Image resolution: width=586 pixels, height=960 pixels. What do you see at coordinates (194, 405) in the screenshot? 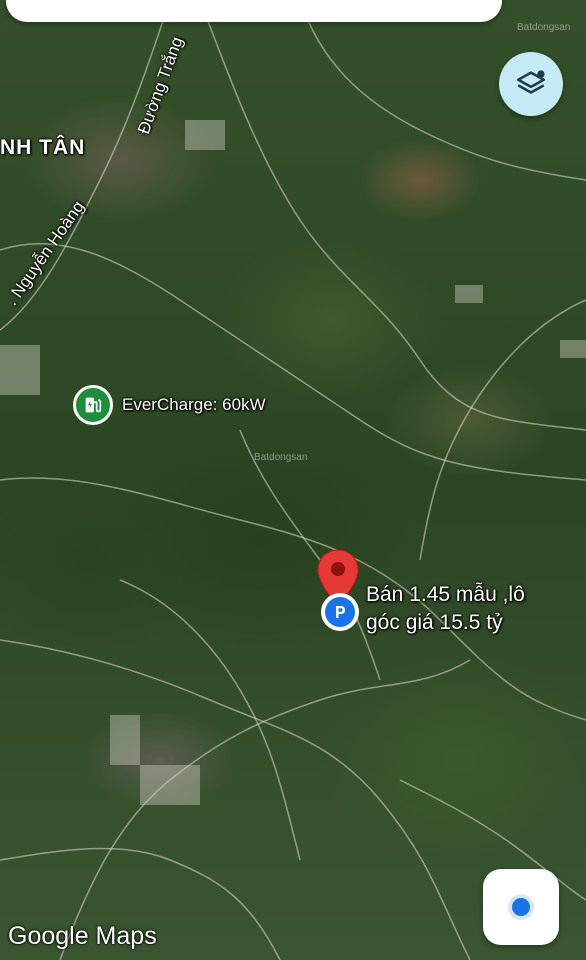
I see `ev-station-label: EverCharge: 60kW` at bounding box center [194, 405].